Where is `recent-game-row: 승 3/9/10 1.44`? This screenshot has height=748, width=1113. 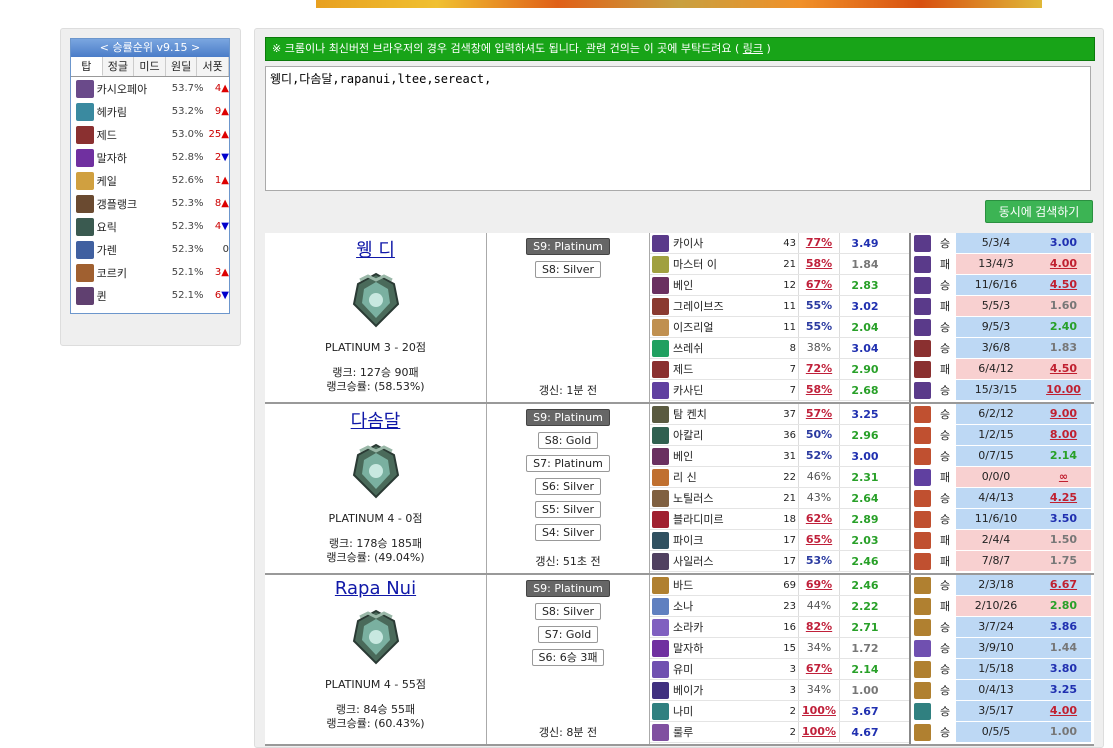 recent-game-row: 승 3/9/10 1.44 is located at coordinates (1002, 648).